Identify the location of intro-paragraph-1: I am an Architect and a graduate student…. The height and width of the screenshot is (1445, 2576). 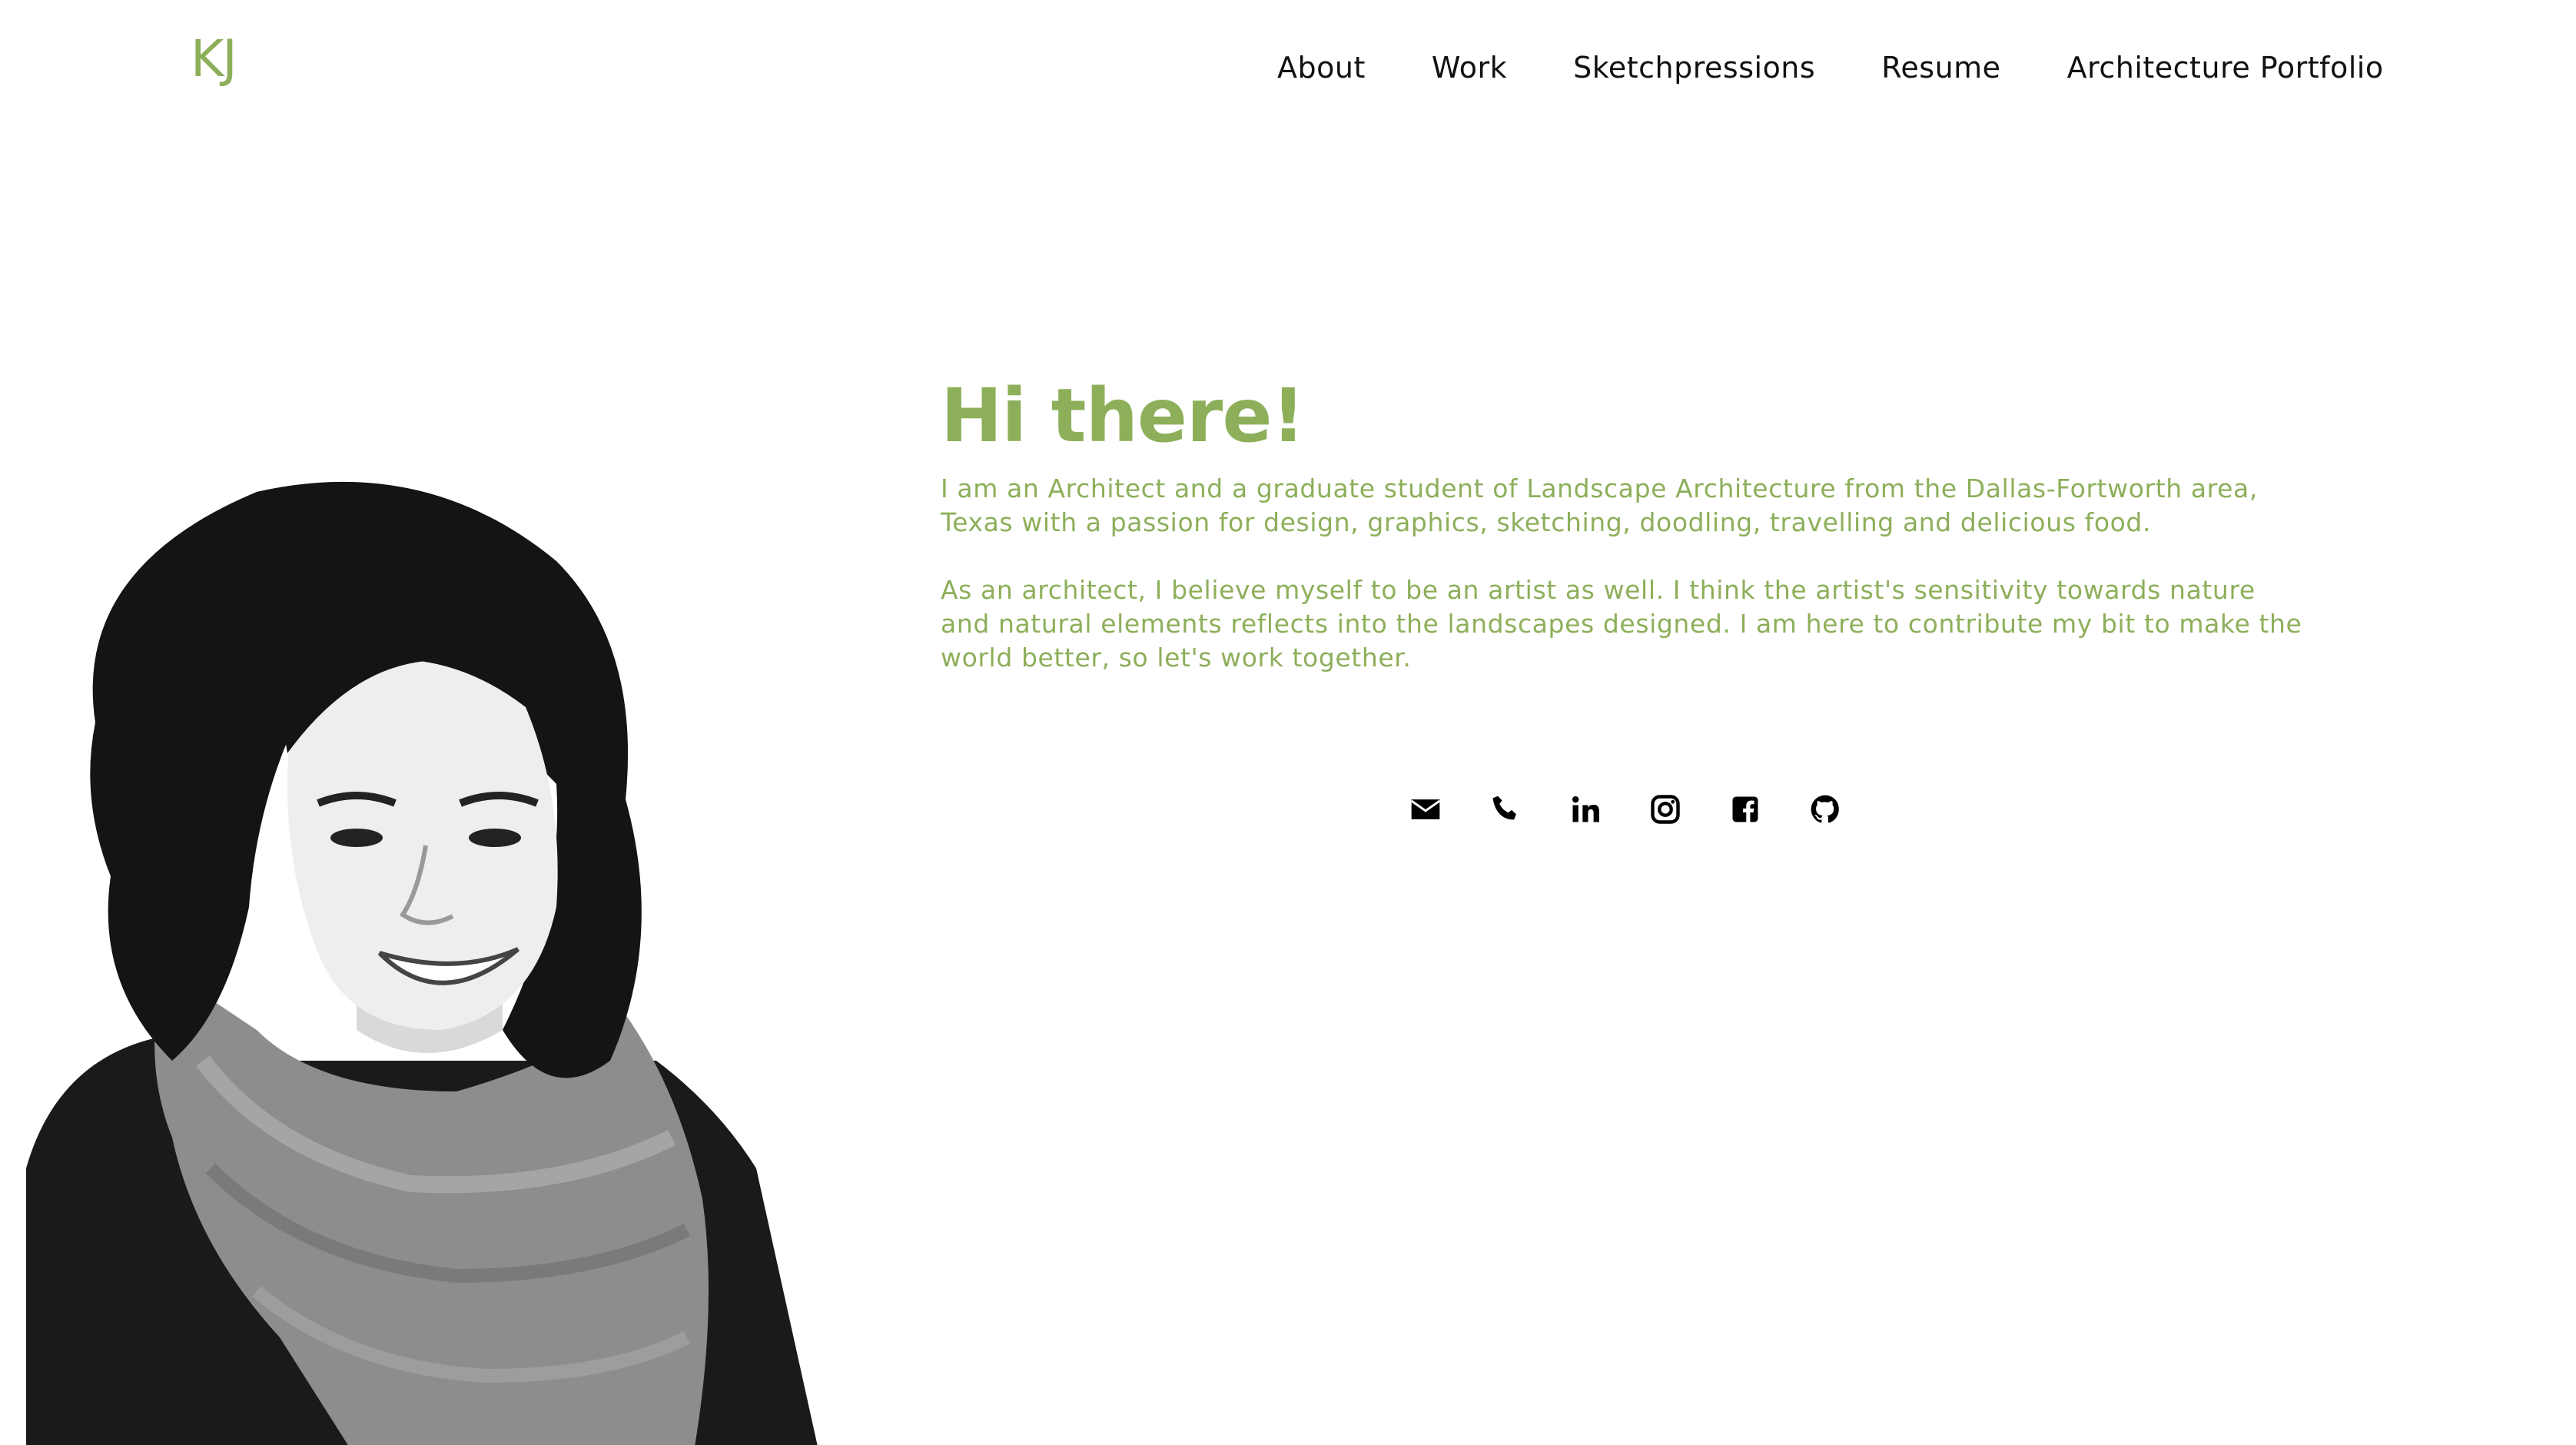
(1600, 505).